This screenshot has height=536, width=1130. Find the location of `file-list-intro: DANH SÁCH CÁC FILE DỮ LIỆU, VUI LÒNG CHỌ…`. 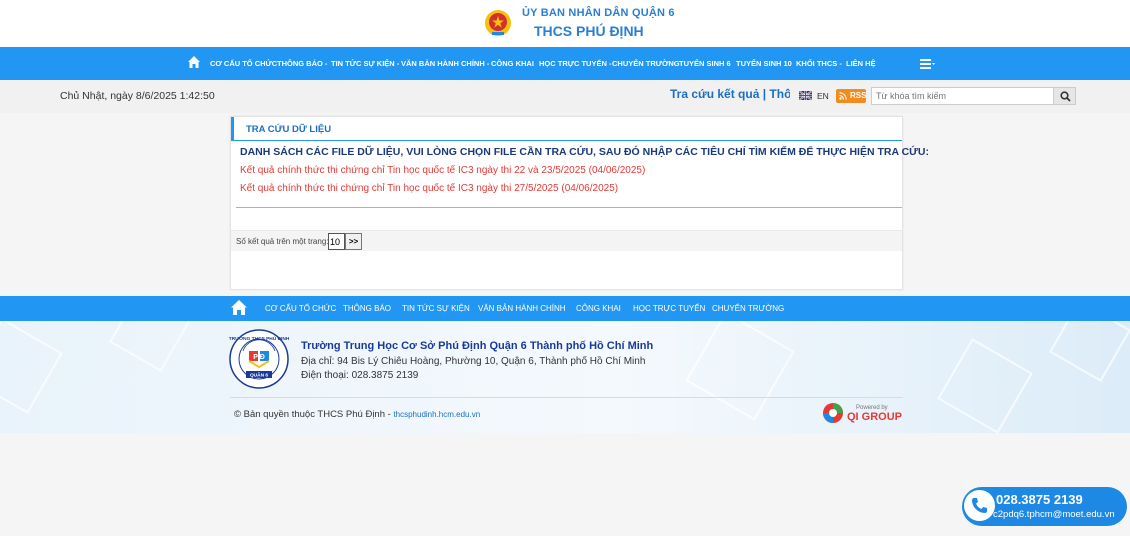

file-list-intro: DANH SÁCH CÁC FILE DỮ LIỆU, VUI LÒNG CHỌ… is located at coordinates (584, 152).